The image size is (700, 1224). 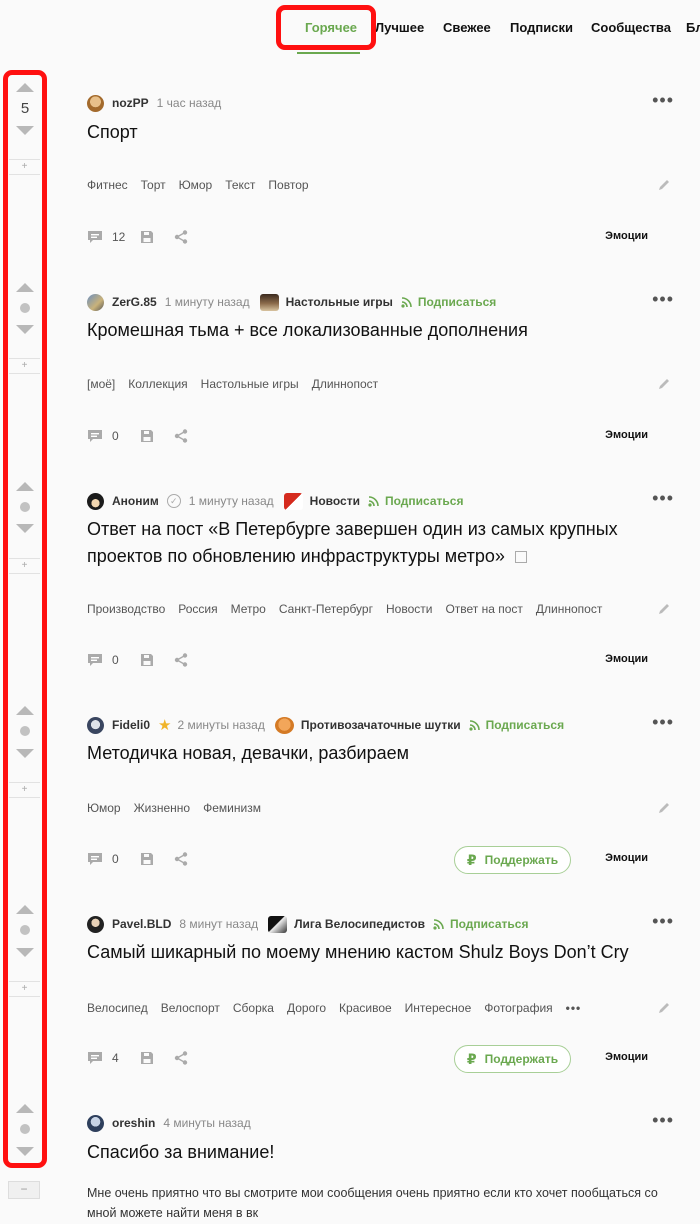 What do you see at coordinates (218, 924) in the screenshot?
I see `post-time: 8 минут назад` at bounding box center [218, 924].